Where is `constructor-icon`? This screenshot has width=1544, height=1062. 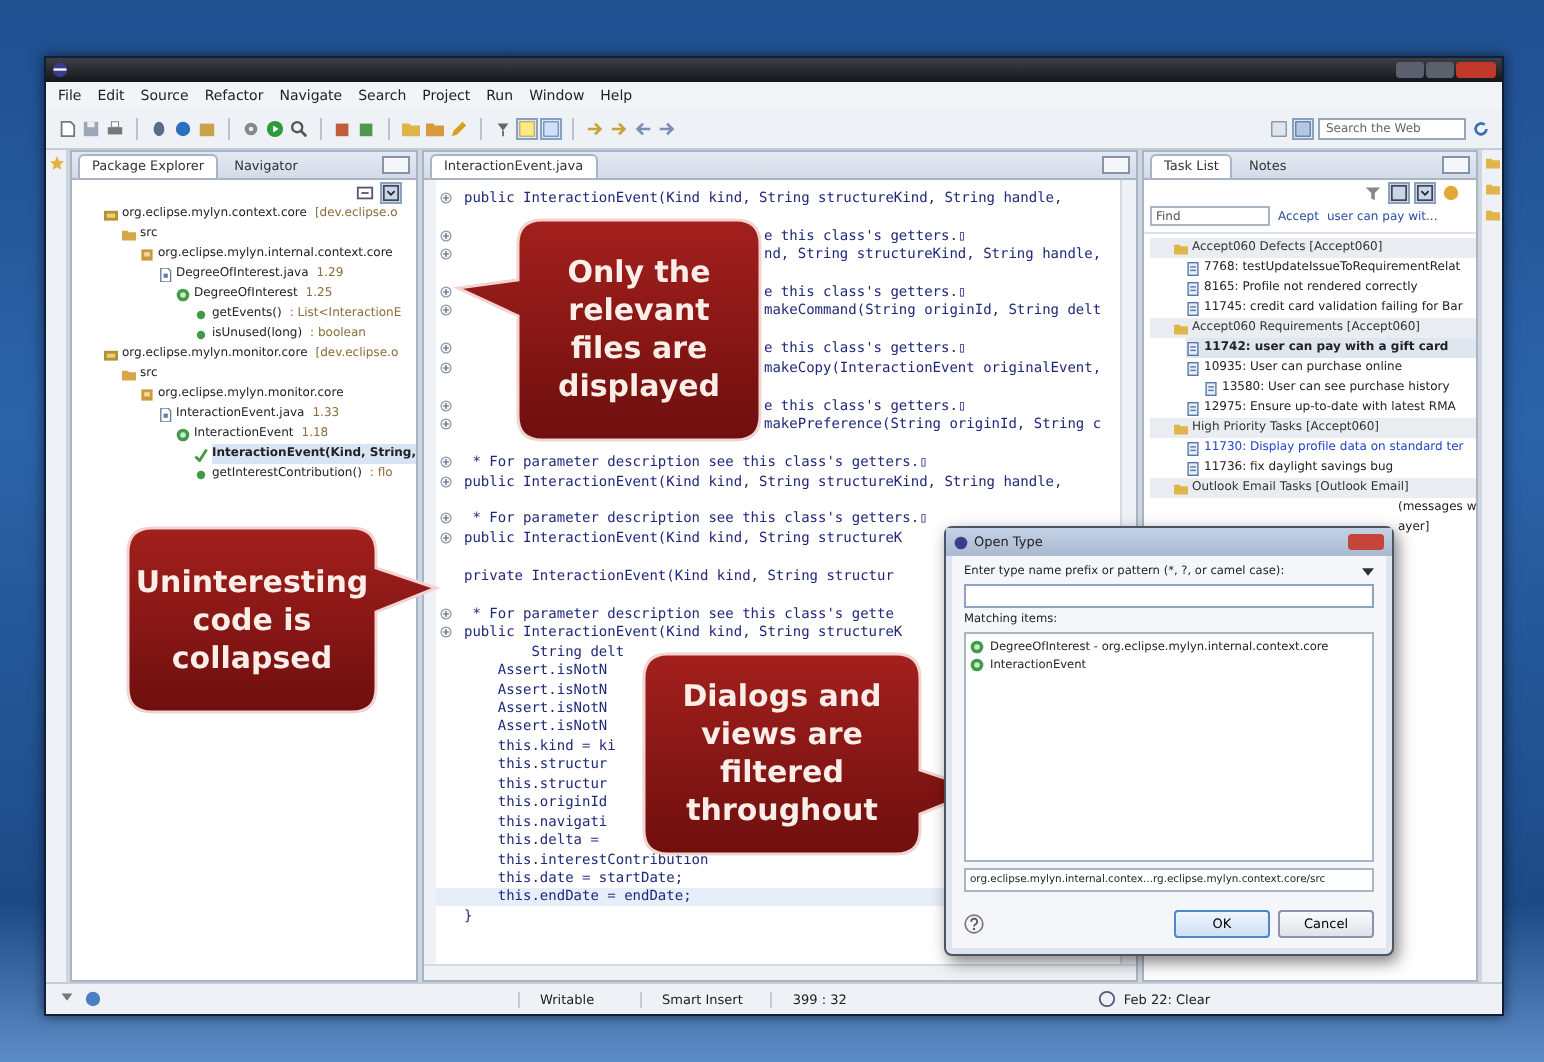 constructor-icon is located at coordinates (201, 454).